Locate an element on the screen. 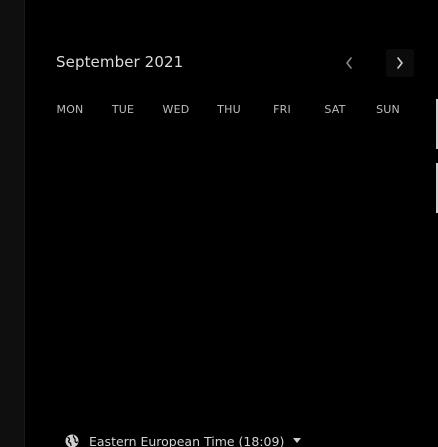 The height and width of the screenshot is (447, 438). left-panel-edge is located at coordinates (12, 223).